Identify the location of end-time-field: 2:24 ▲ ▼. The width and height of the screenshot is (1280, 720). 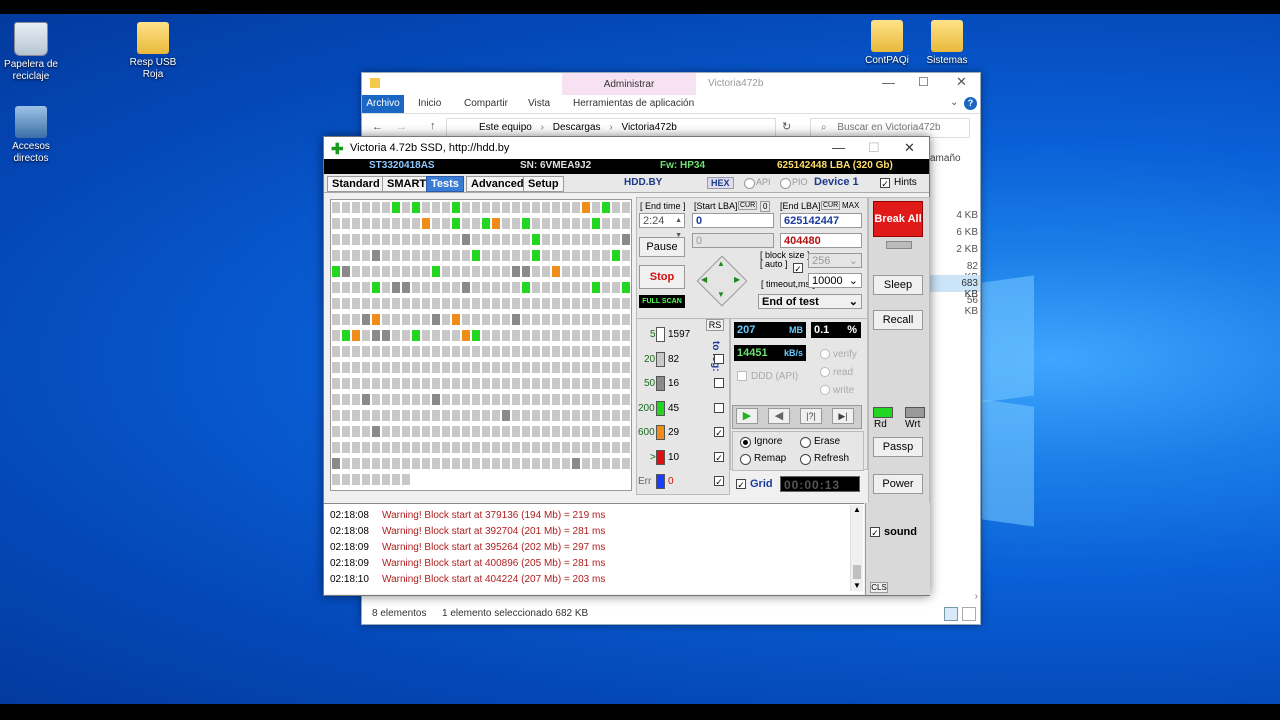
(662, 226).